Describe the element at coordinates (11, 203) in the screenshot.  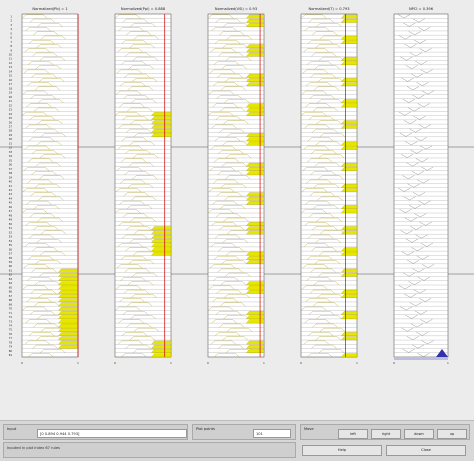
I see `rule-number: 45` at that location.